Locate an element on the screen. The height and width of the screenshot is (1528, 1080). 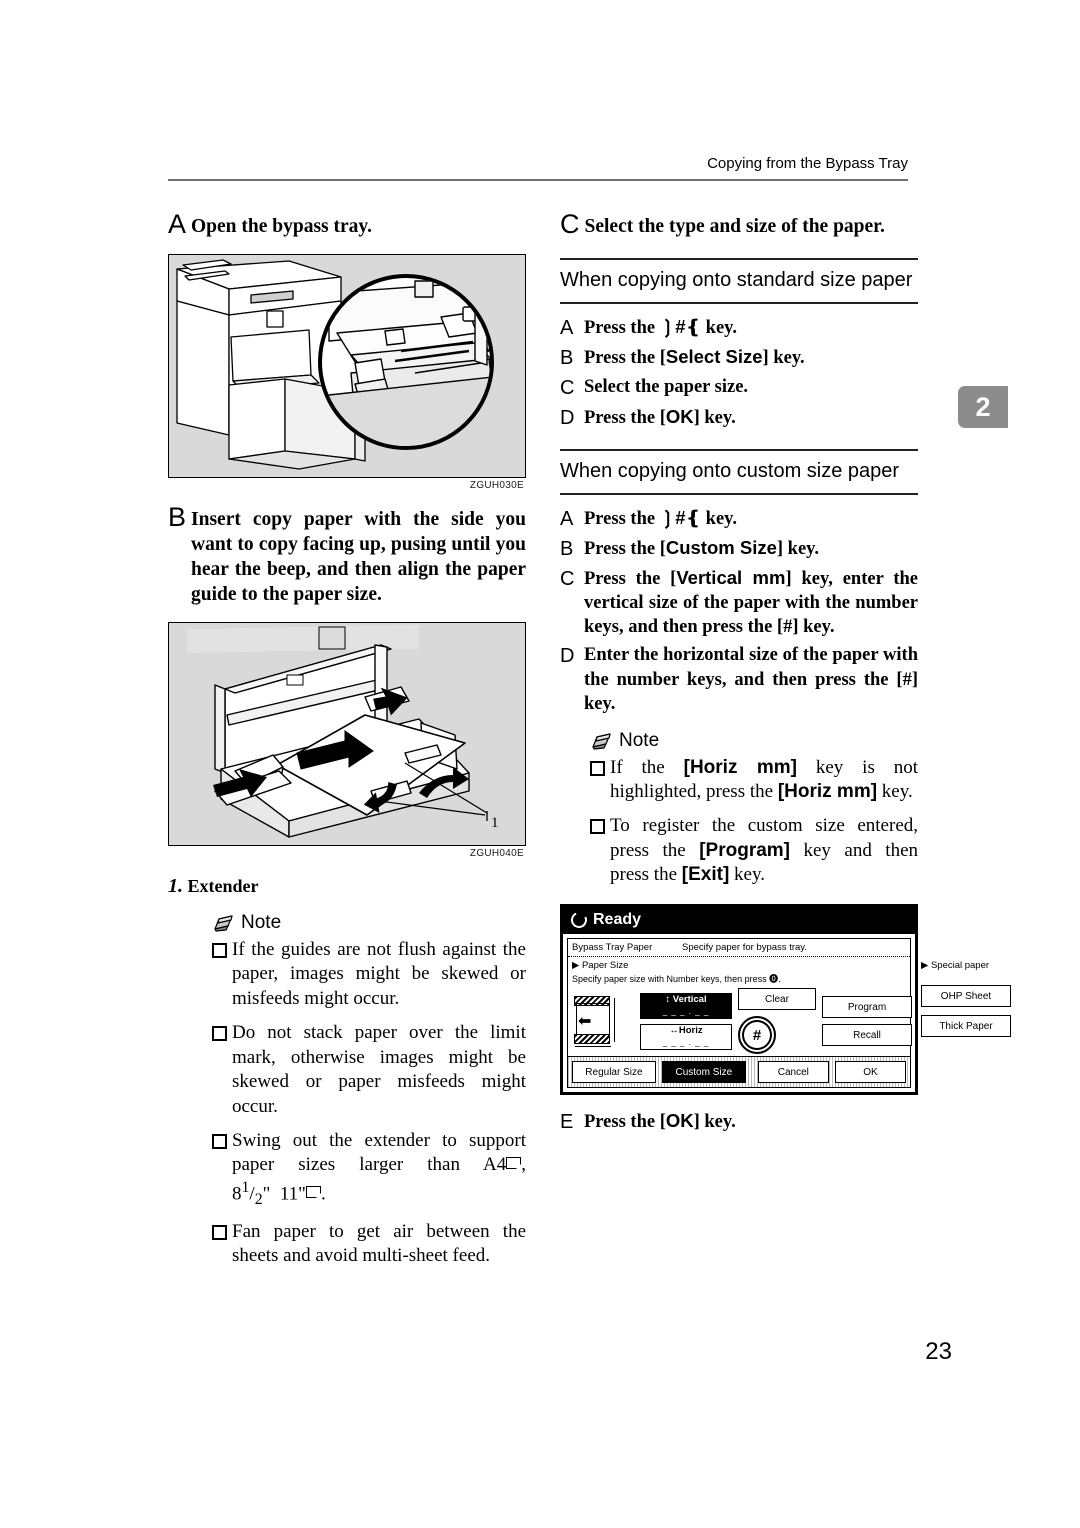
paper-size-11in: 11" is located at coordinates (292, 1194).